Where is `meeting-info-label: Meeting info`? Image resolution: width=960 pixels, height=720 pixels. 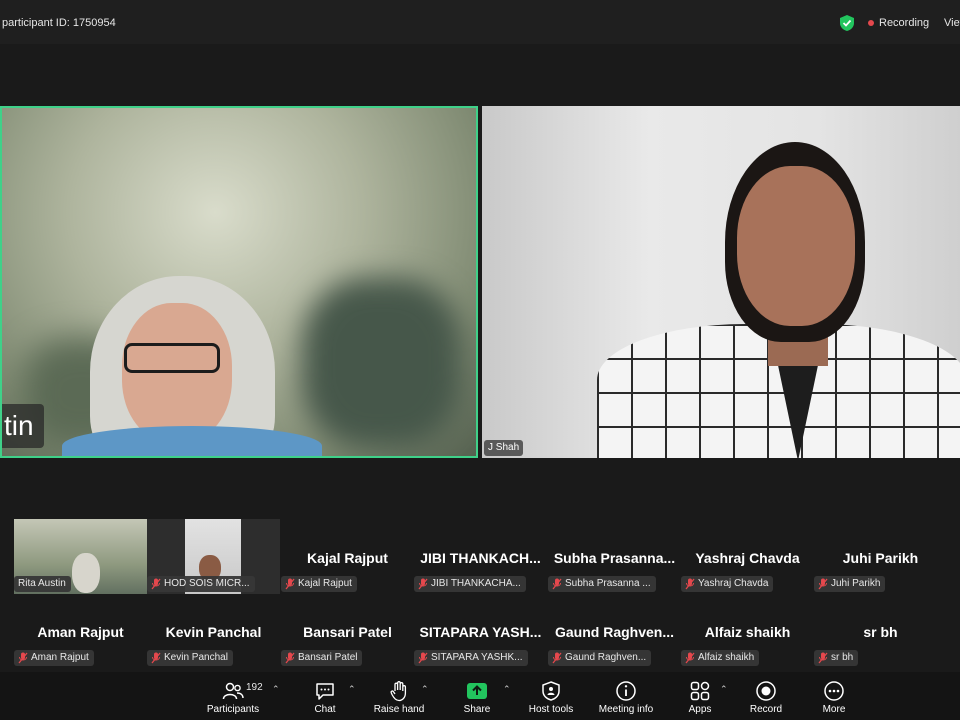 meeting-info-label: Meeting info is located at coordinates (626, 709).